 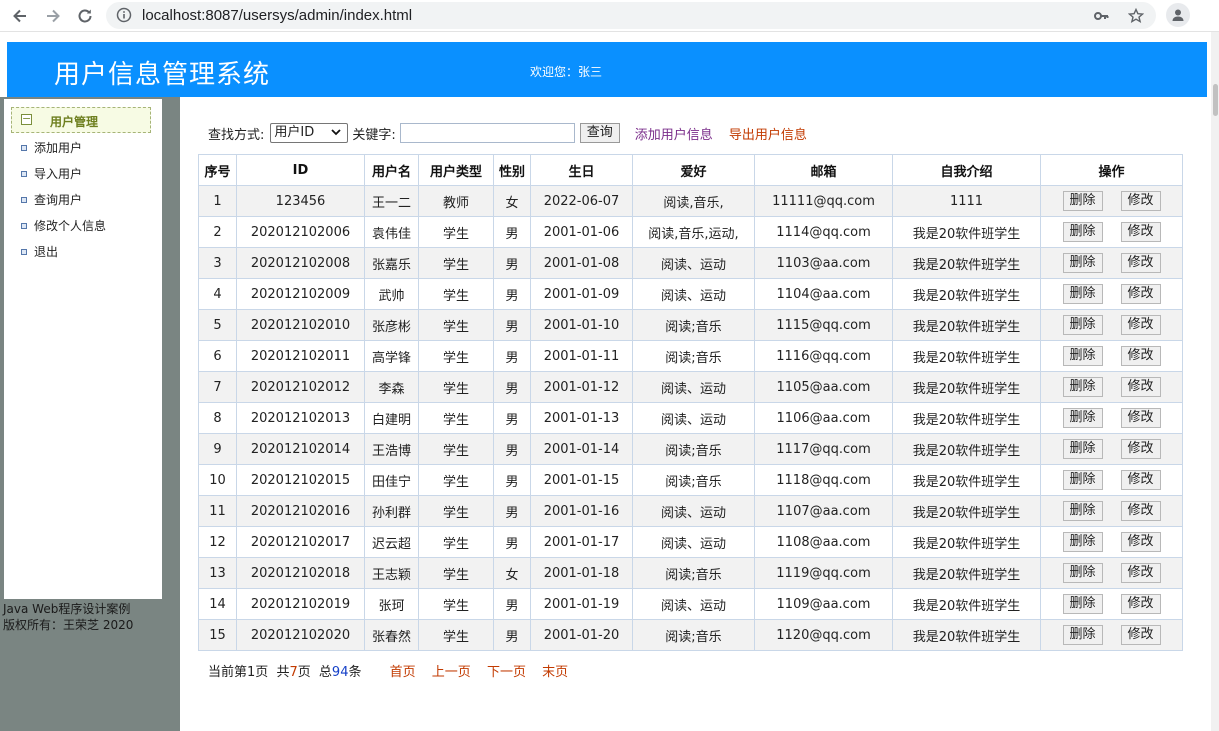 I want to click on cell-id: 202012102010, so click(x=300, y=325).